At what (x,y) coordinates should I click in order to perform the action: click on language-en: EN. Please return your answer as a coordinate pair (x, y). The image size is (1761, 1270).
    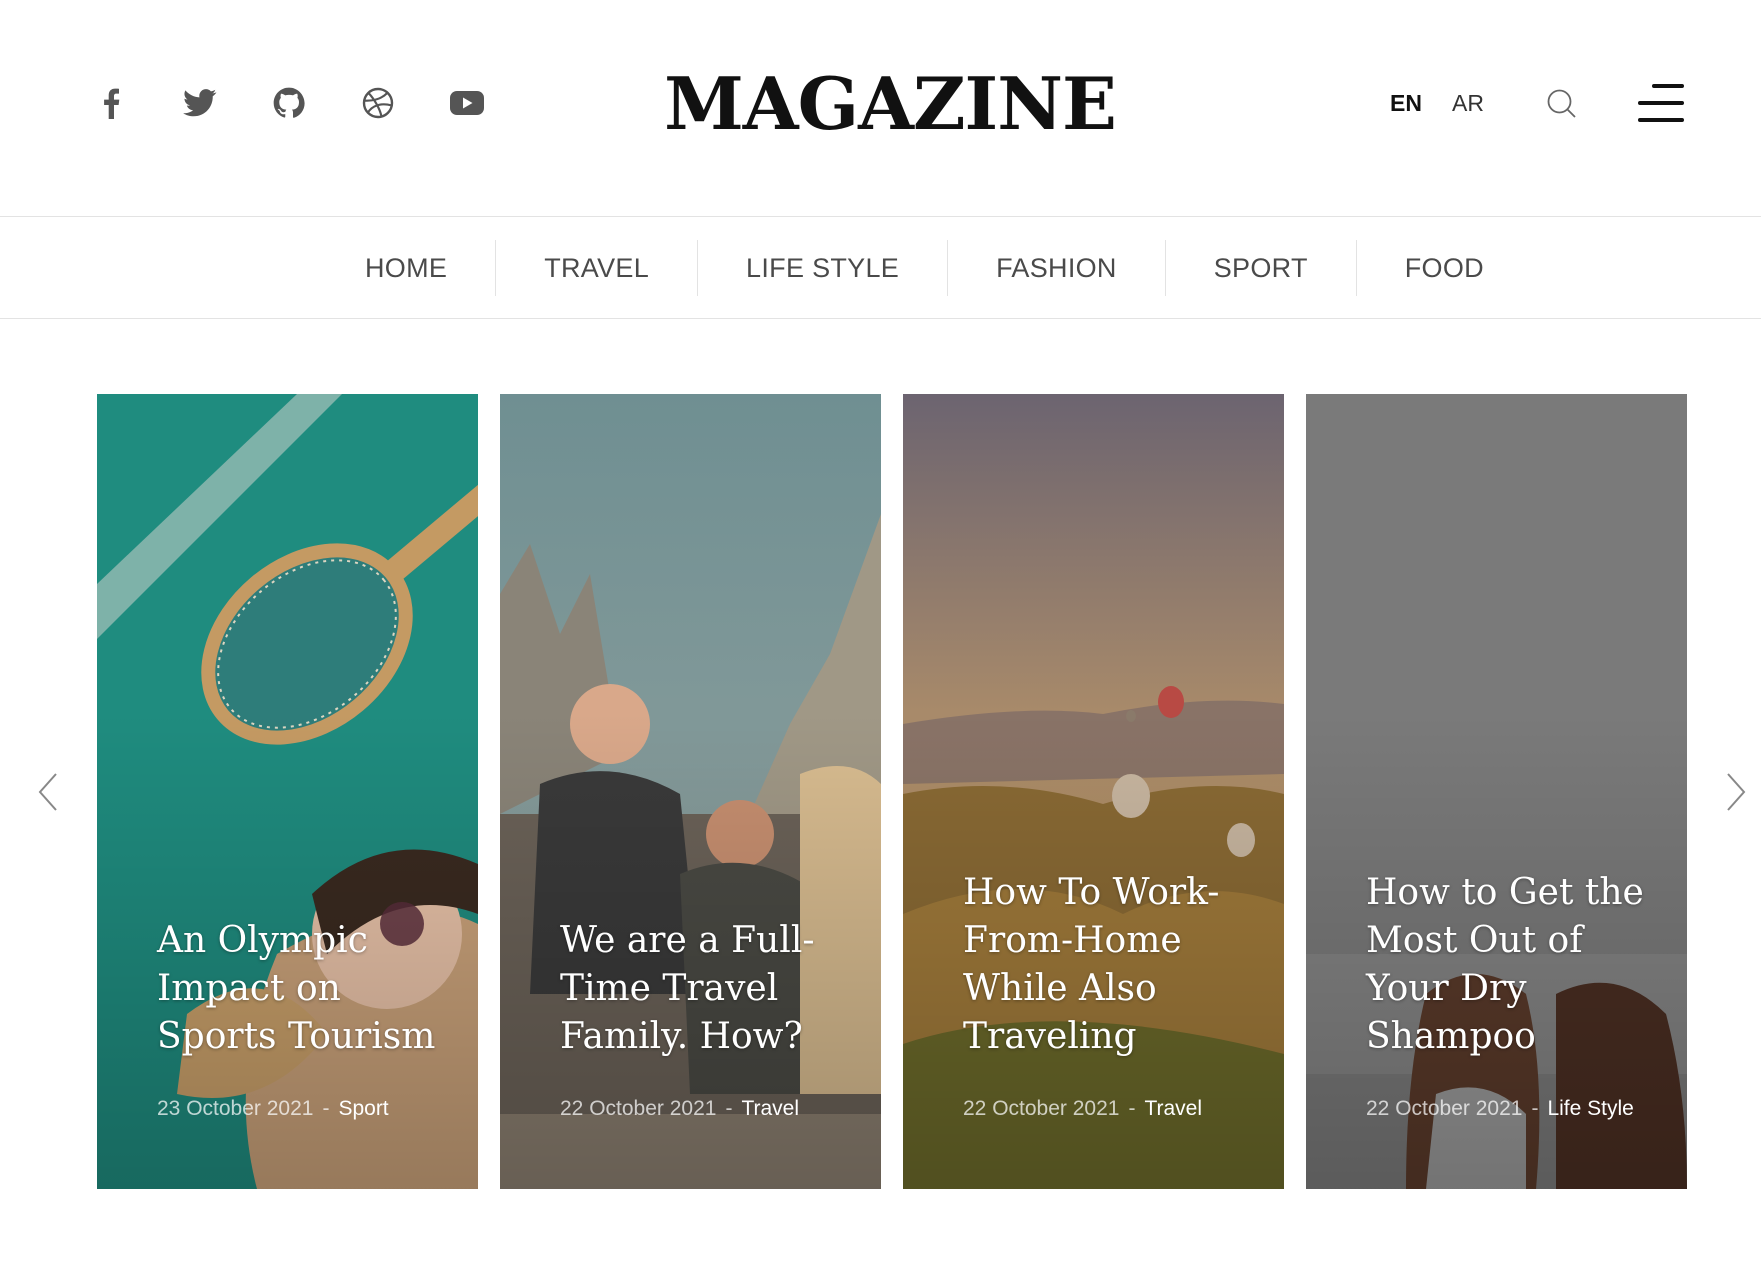
    Looking at the image, I should click on (1406, 103).